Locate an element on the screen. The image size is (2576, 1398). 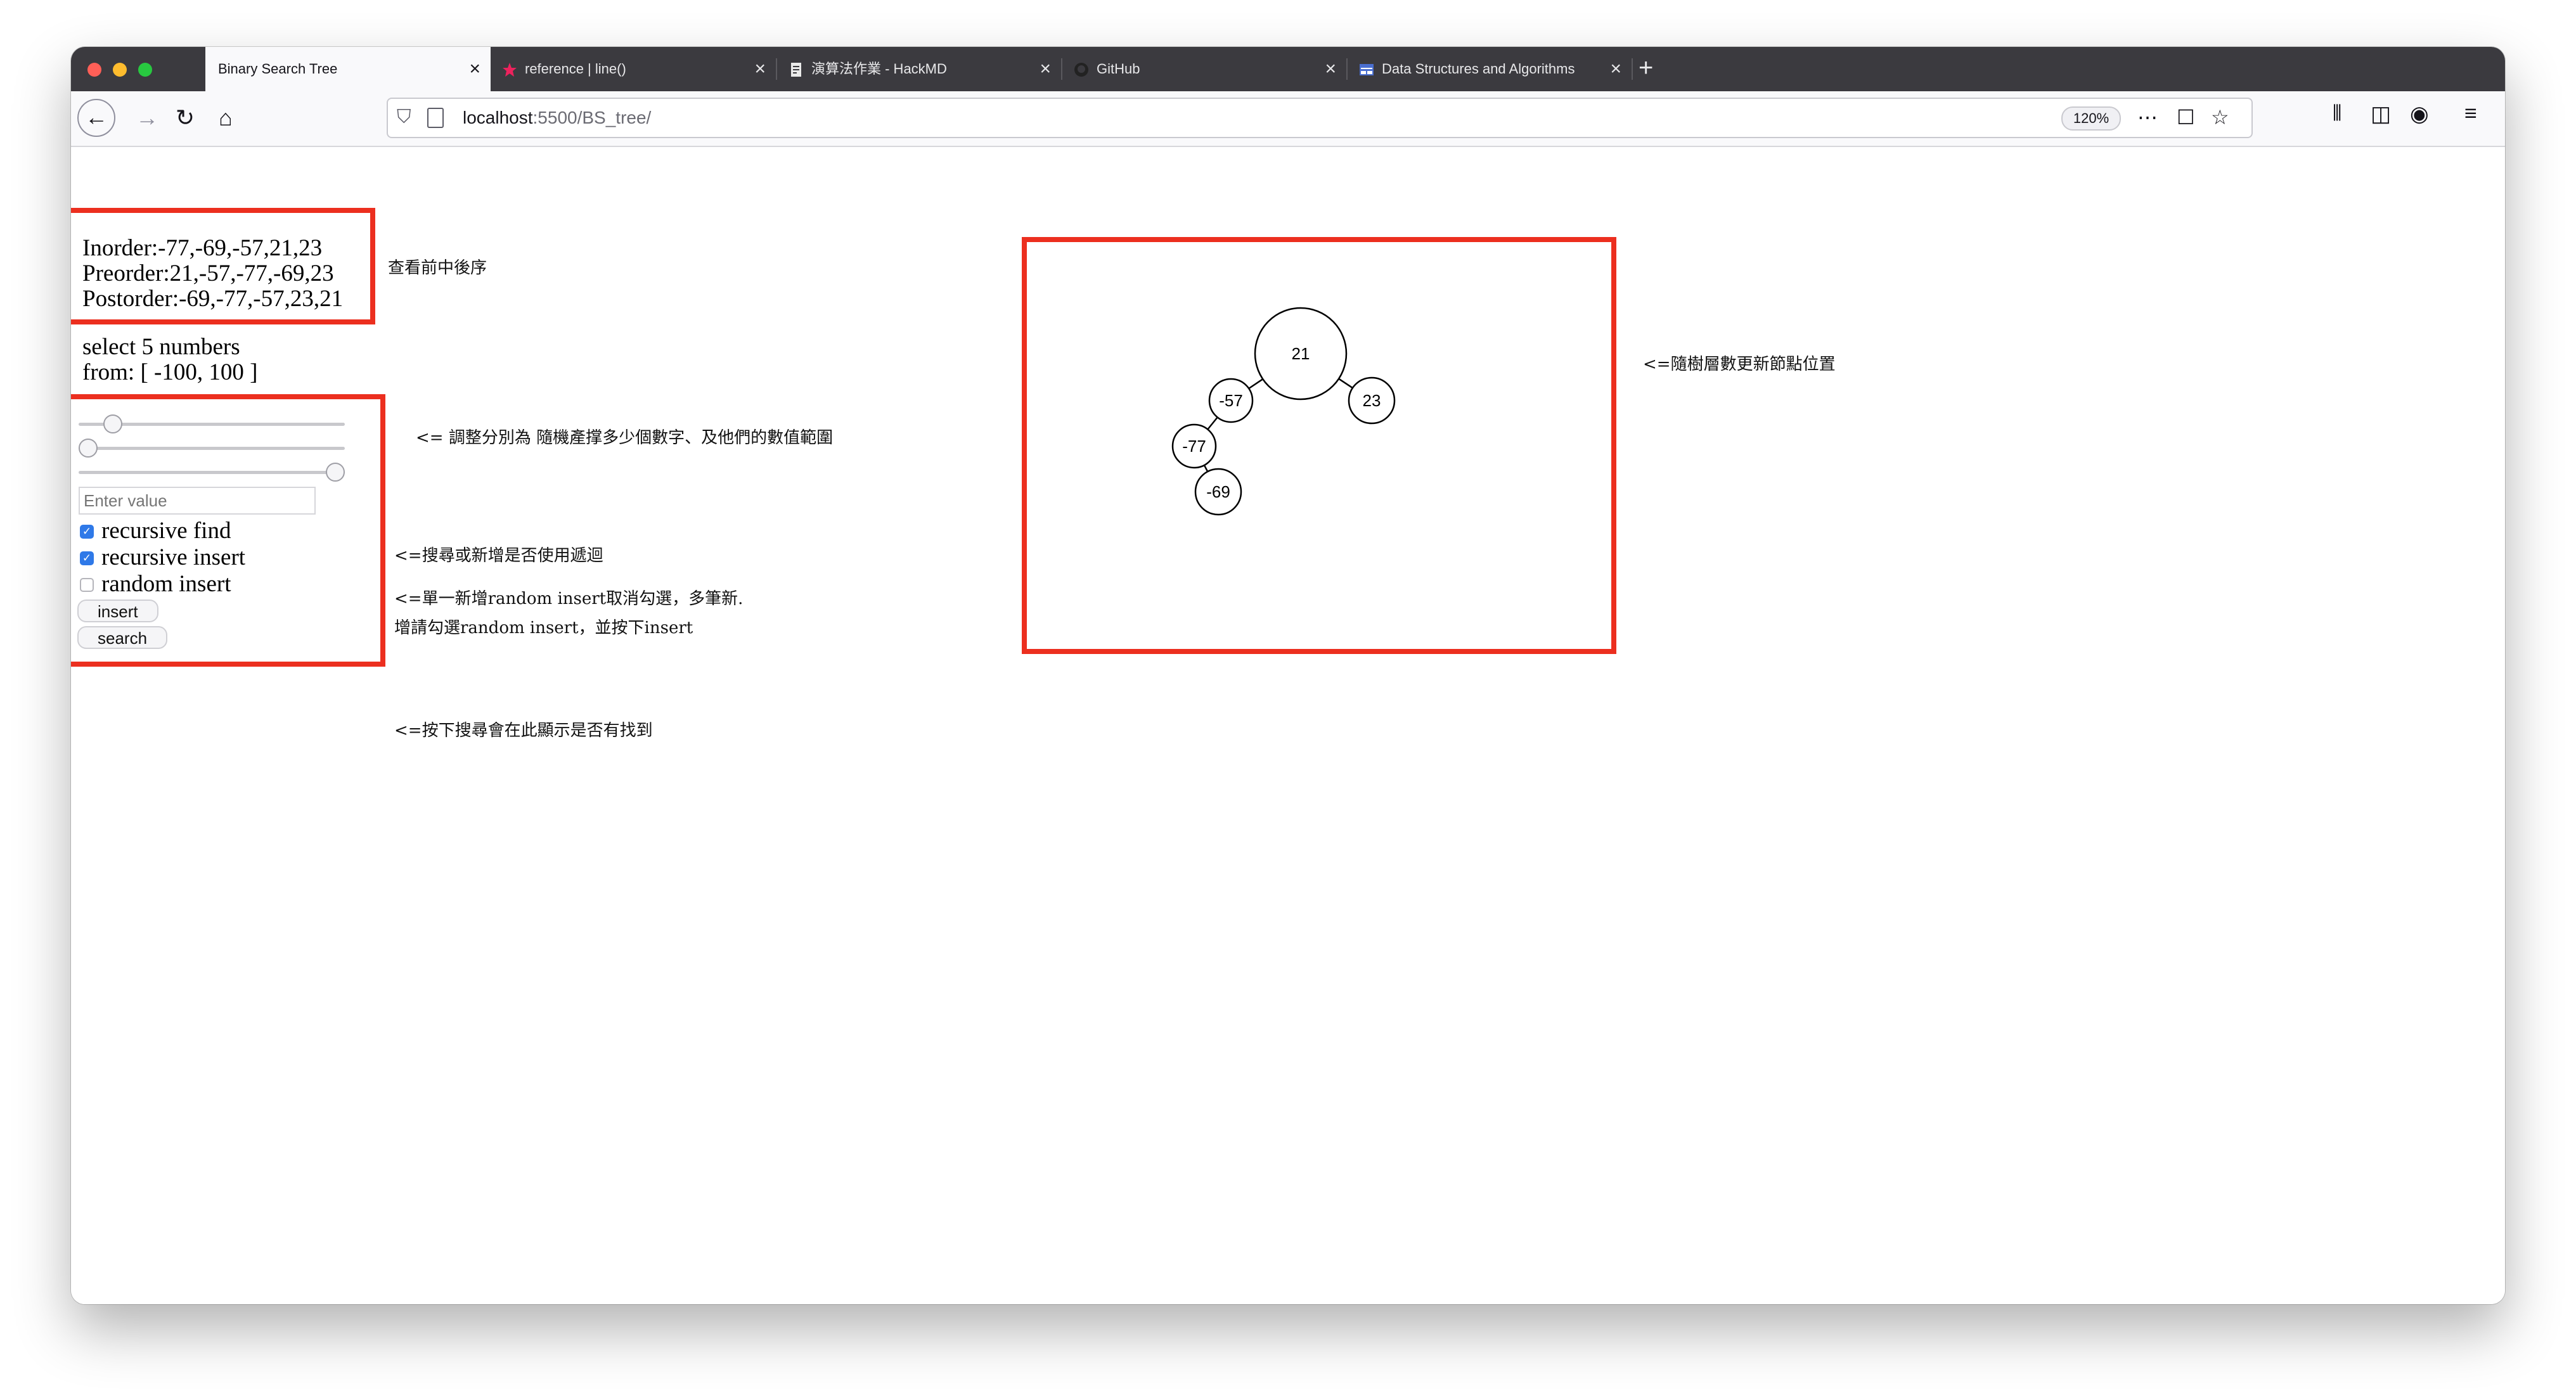
back-arrow-icon: ← is located at coordinates (96, 118).